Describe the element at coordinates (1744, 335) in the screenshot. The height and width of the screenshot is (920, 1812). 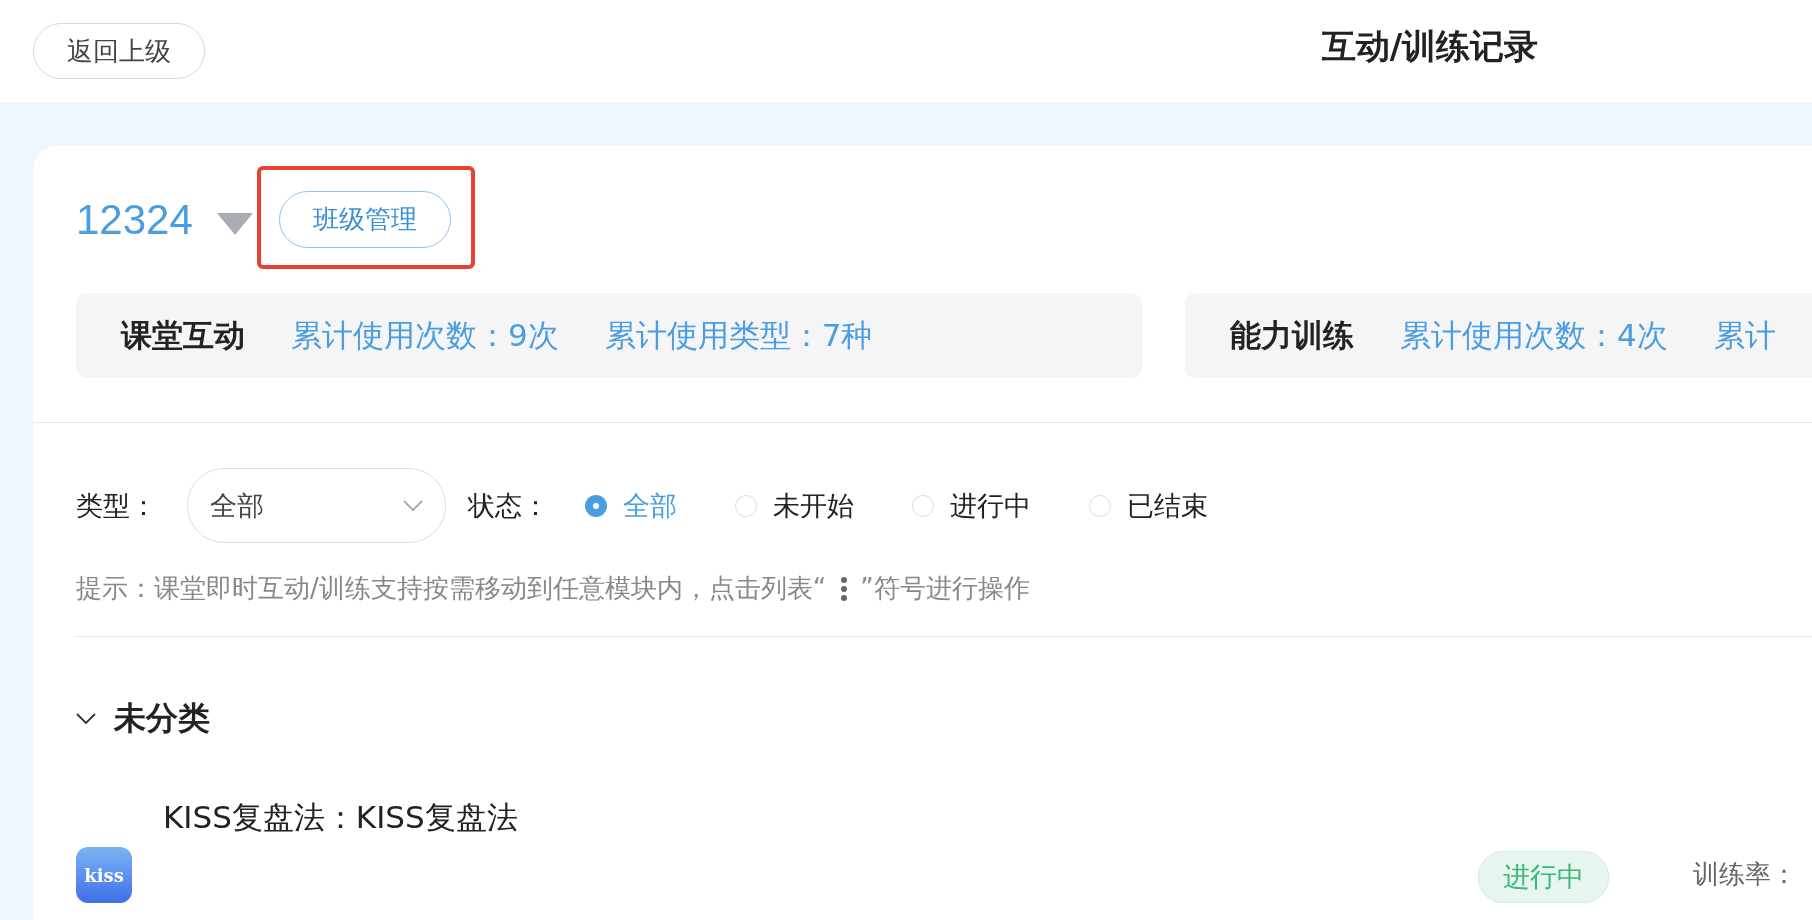
I see `stats-value: 累计` at that location.